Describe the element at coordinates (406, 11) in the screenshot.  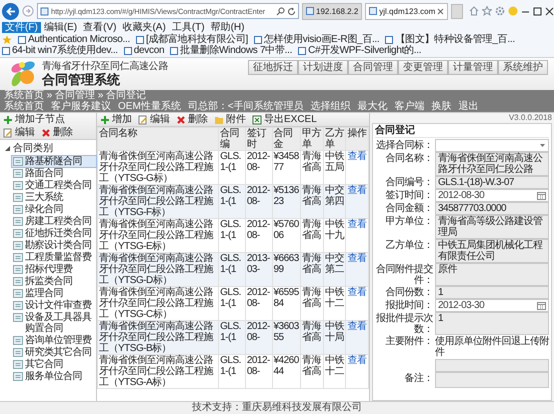
I see `browser-tab: yjl.qdm123.com` at that location.